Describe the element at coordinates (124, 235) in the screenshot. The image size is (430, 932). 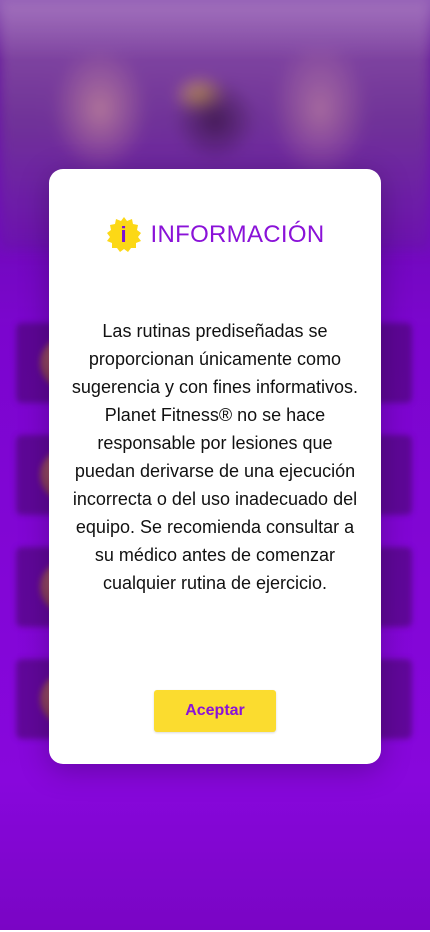
I see `info-icon: i` at that location.